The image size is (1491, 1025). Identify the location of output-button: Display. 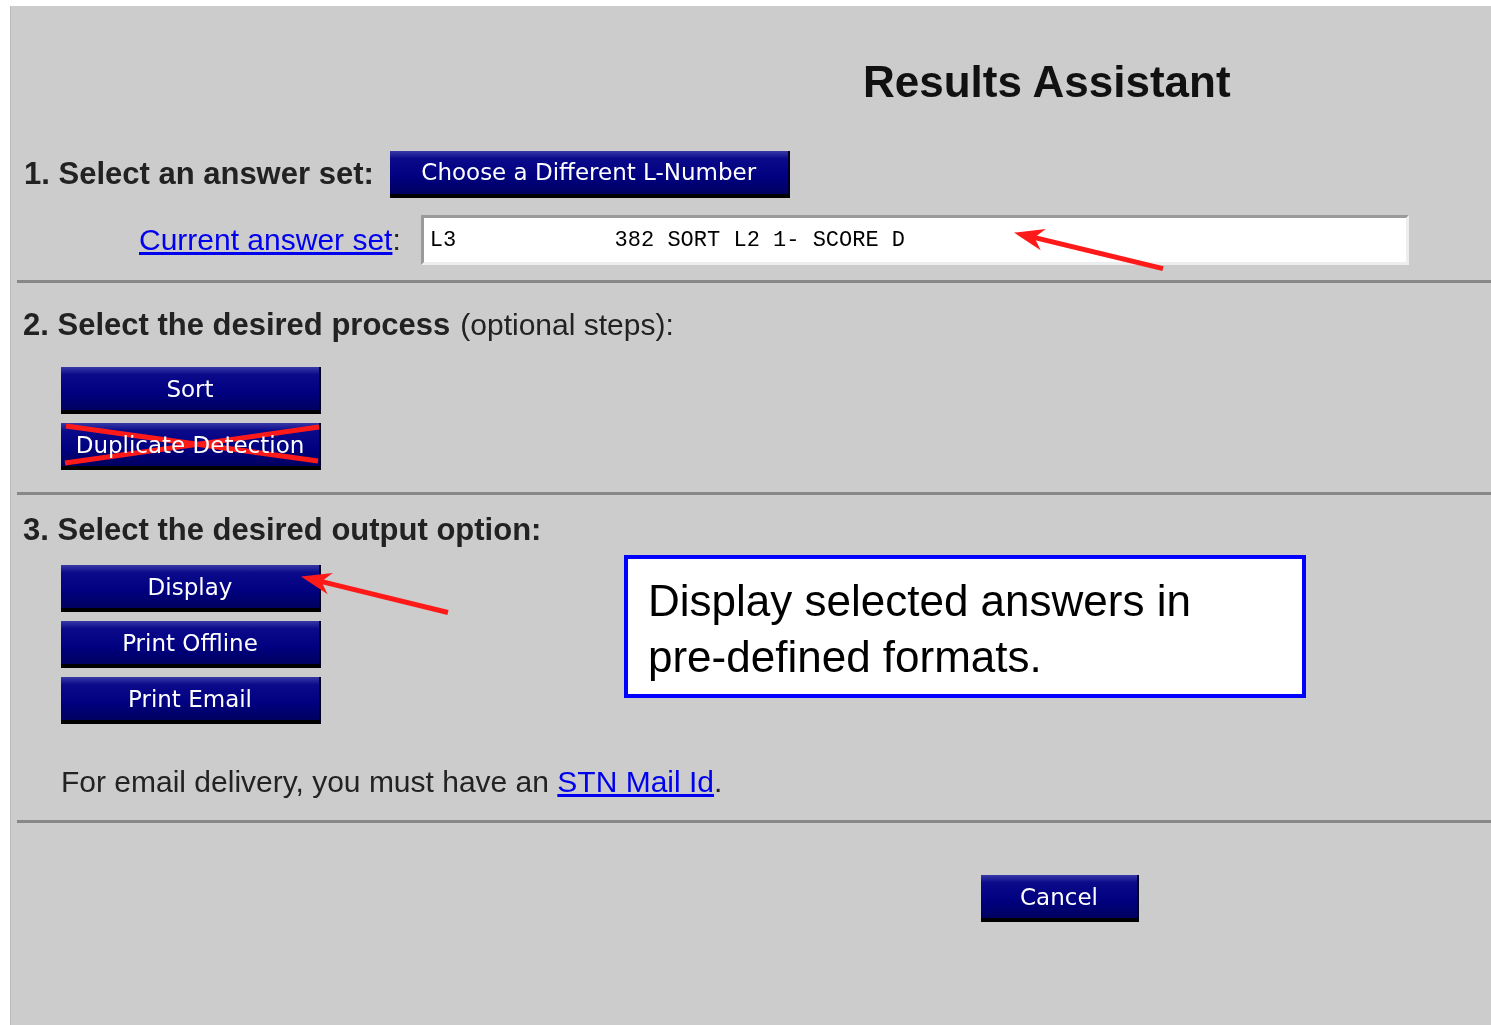
(191, 588).